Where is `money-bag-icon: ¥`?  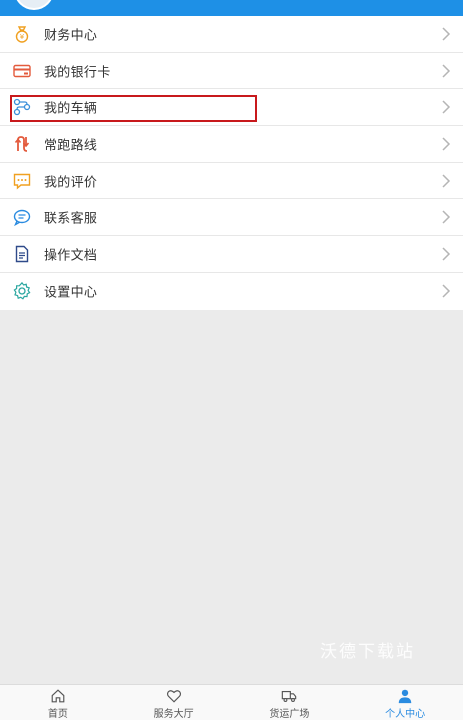 money-bag-icon: ¥ is located at coordinates (22, 34).